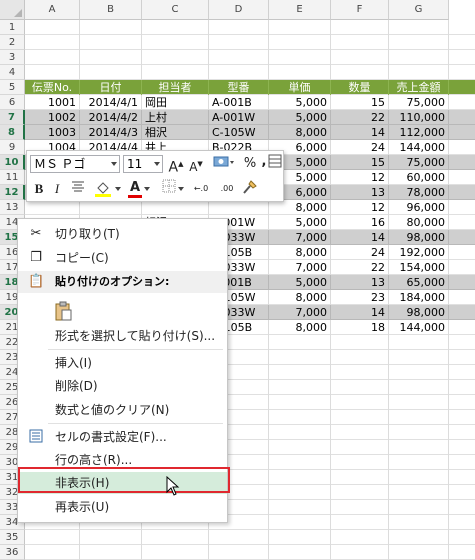  I want to click on table-cell: 単価, so click(300, 87).